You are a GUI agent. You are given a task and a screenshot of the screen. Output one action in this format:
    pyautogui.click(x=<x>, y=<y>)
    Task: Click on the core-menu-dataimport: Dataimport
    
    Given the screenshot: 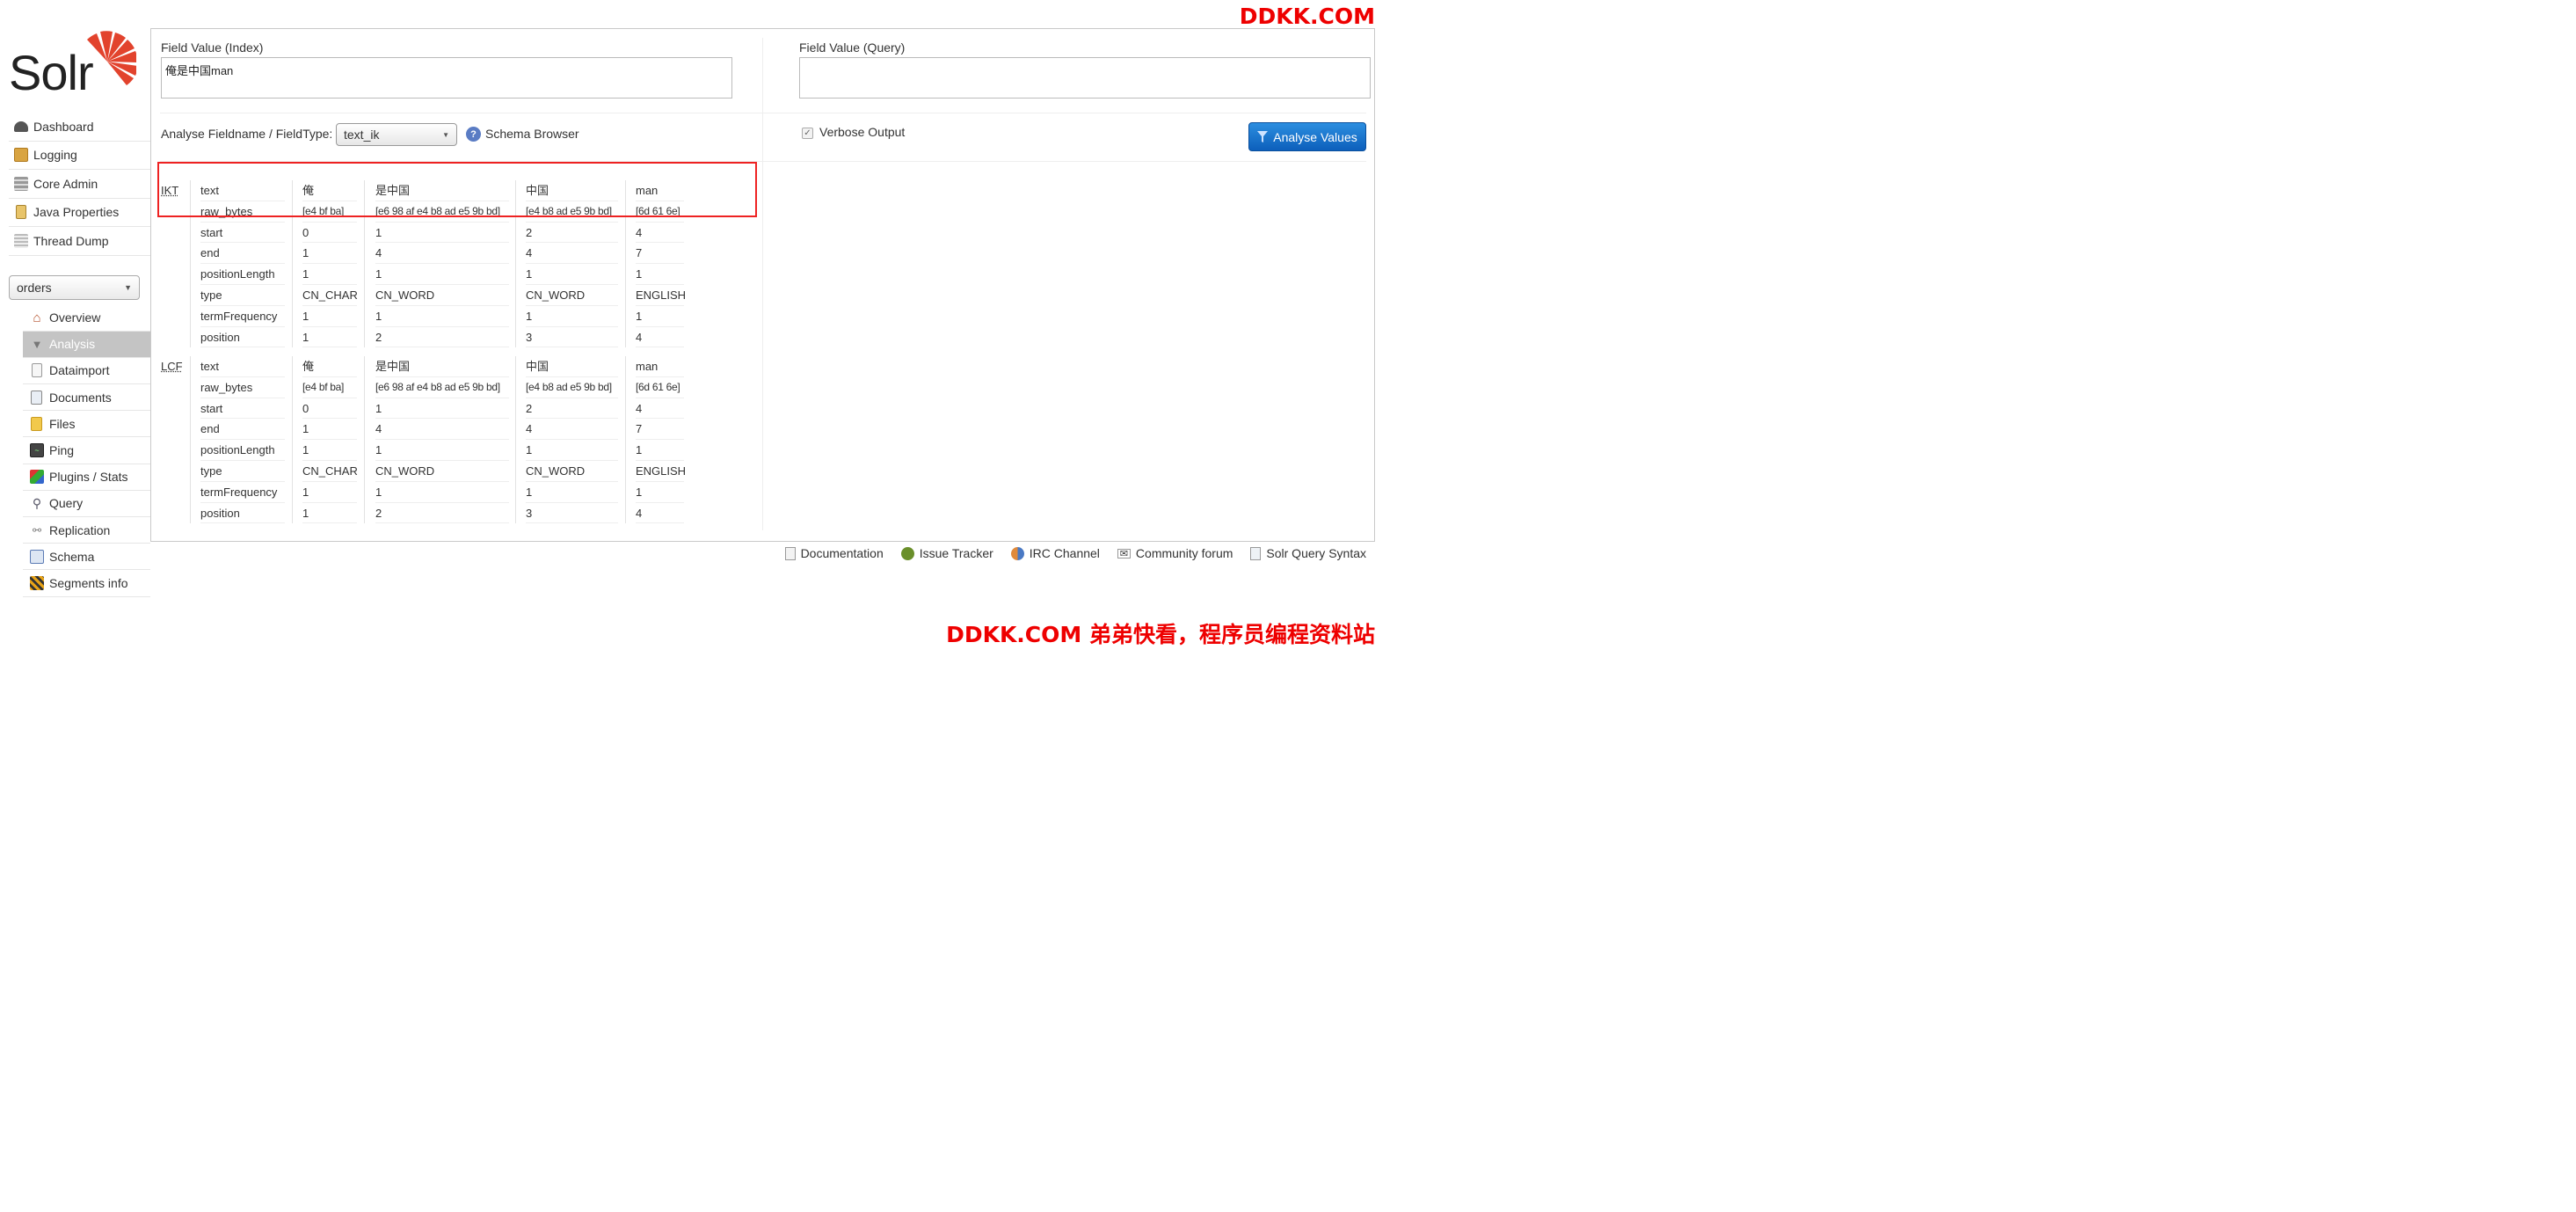 What is the action you would take?
    pyautogui.click(x=86, y=371)
    